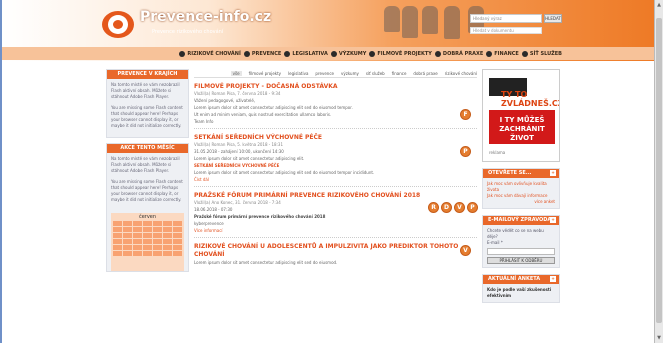  Describe the element at coordinates (225, 100) in the screenshot. I see `article-text: Vážení pedagogové, uživatelé,` at that location.